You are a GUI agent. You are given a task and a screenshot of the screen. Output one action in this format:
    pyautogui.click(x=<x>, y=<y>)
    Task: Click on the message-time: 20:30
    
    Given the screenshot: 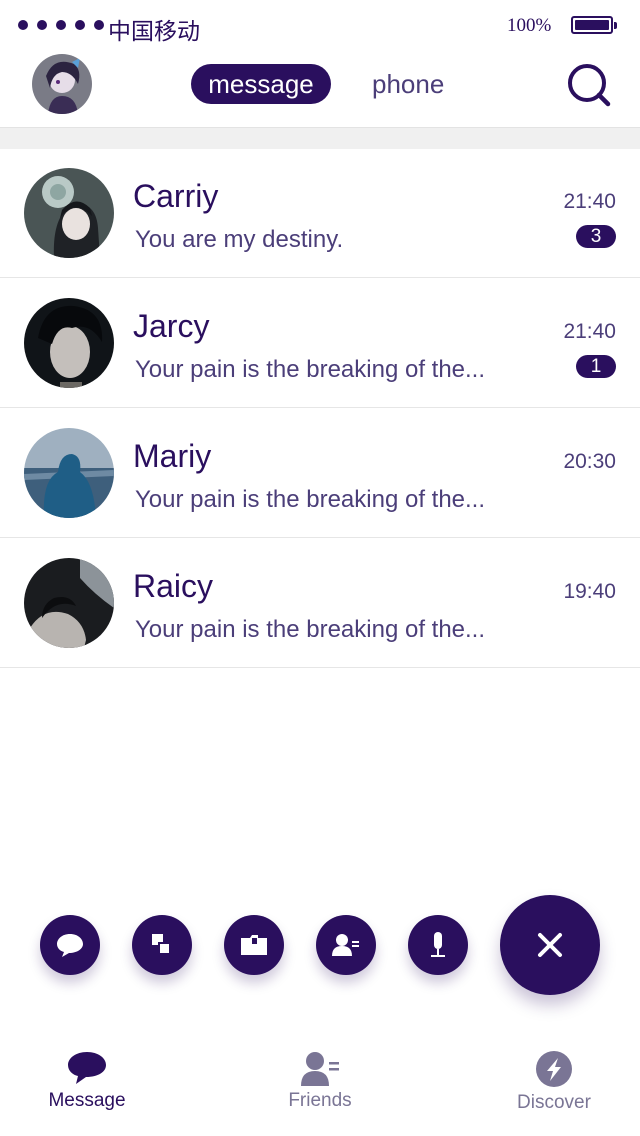 What is the action you would take?
    pyautogui.click(x=589, y=461)
    